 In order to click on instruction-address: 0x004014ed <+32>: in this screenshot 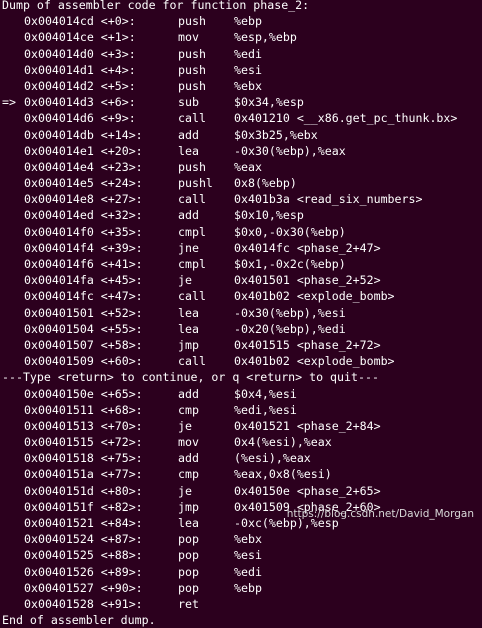, I will do `click(83, 215)`.